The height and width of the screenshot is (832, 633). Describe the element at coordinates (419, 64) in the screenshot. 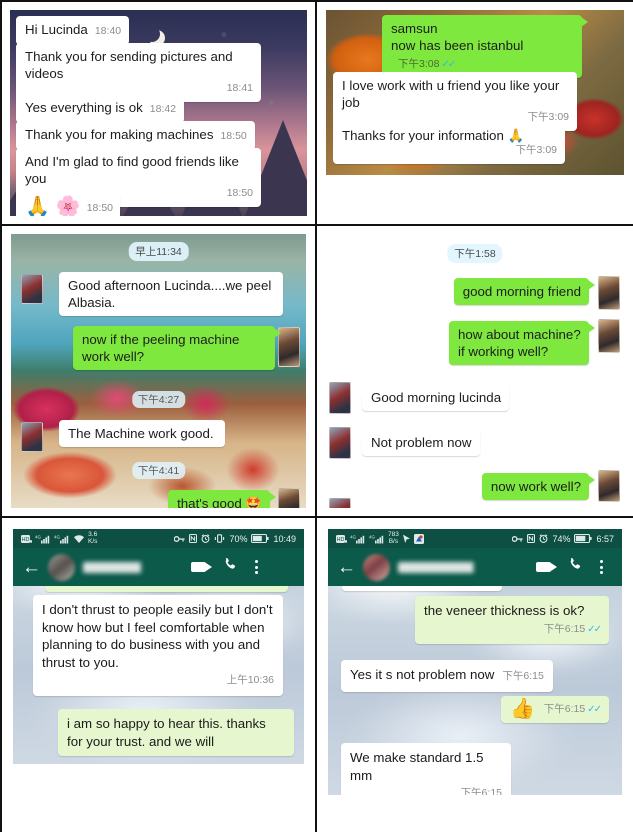

I see `message-time: 下午3:08` at that location.